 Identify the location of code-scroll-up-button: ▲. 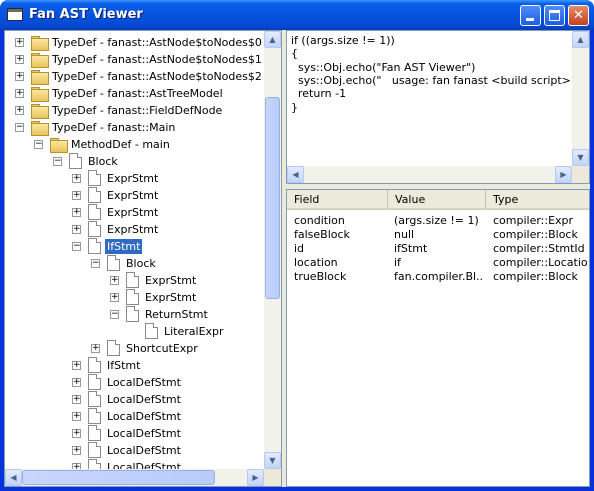
(580, 39).